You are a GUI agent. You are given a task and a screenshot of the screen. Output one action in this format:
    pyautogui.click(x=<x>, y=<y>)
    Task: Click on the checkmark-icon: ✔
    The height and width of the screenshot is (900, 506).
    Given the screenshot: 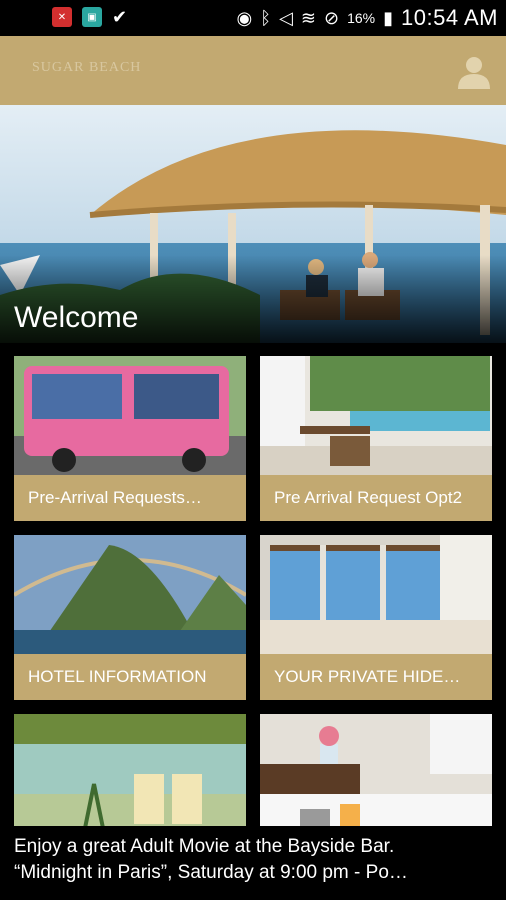 What is the action you would take?
    pyautogui.click(x=120, y=17)
    